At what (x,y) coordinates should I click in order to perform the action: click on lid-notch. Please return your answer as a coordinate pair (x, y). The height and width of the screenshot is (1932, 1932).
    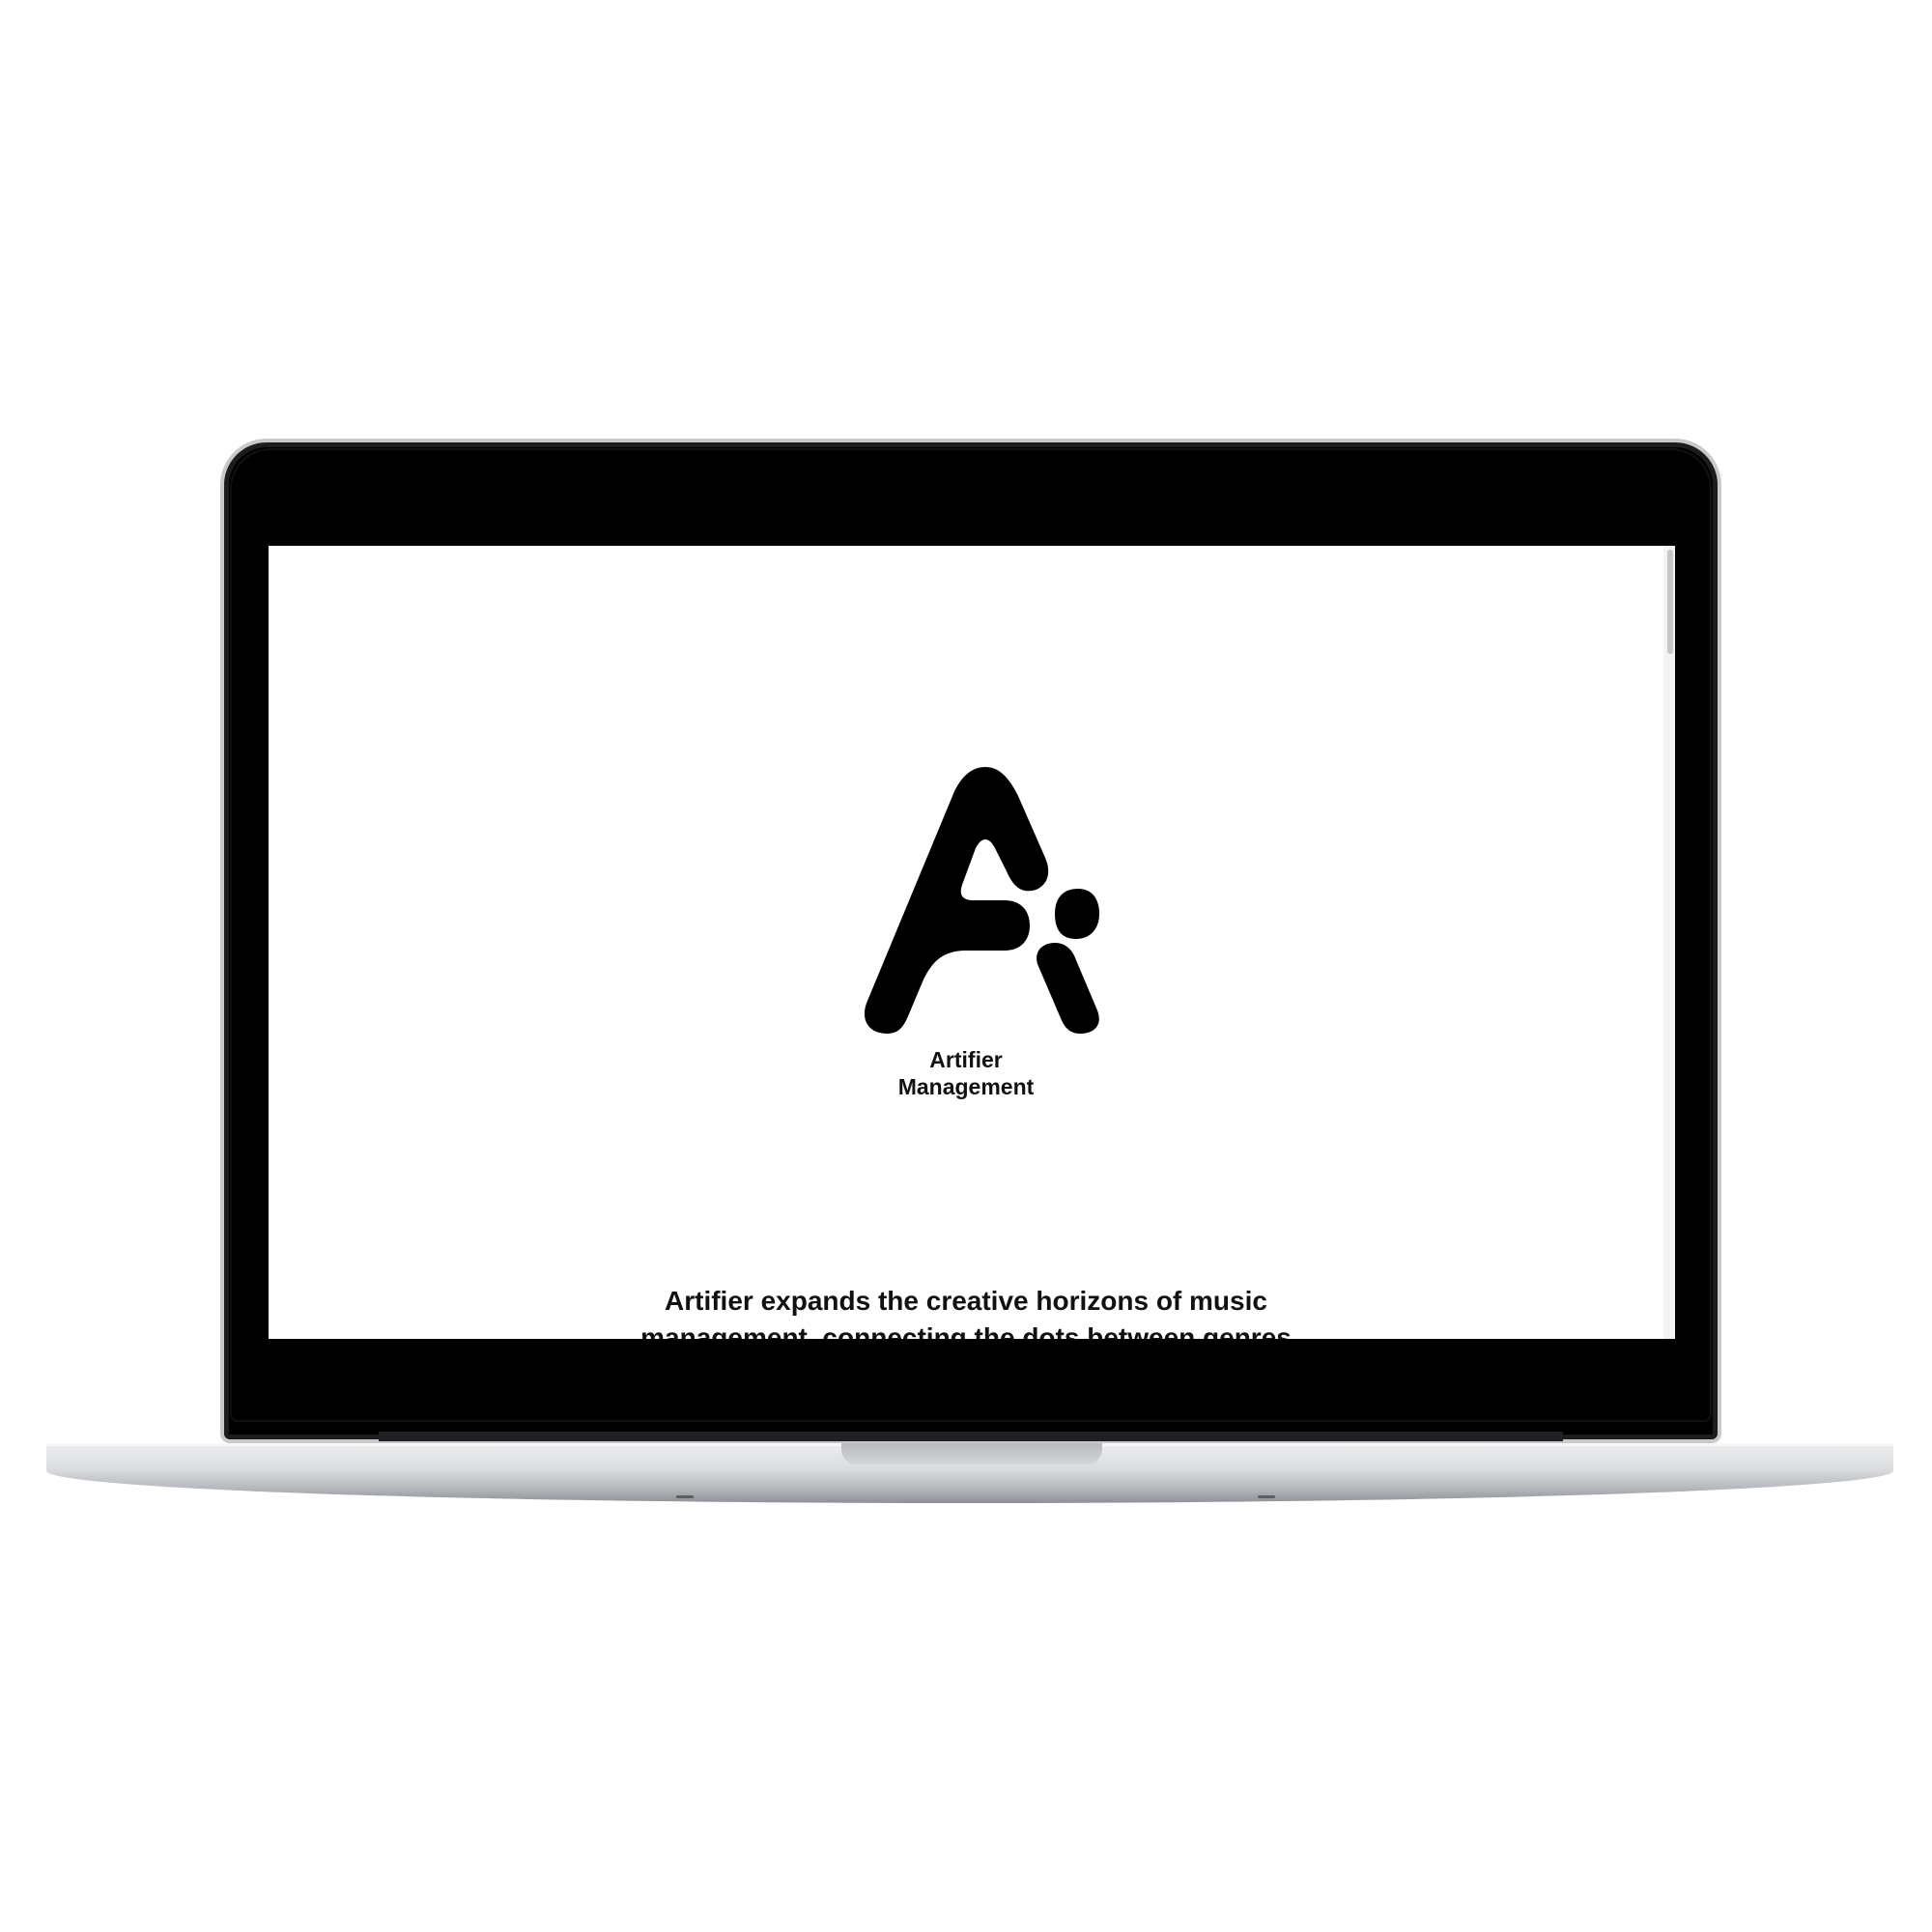
    Looking at the image, I should click on (971, 1453).